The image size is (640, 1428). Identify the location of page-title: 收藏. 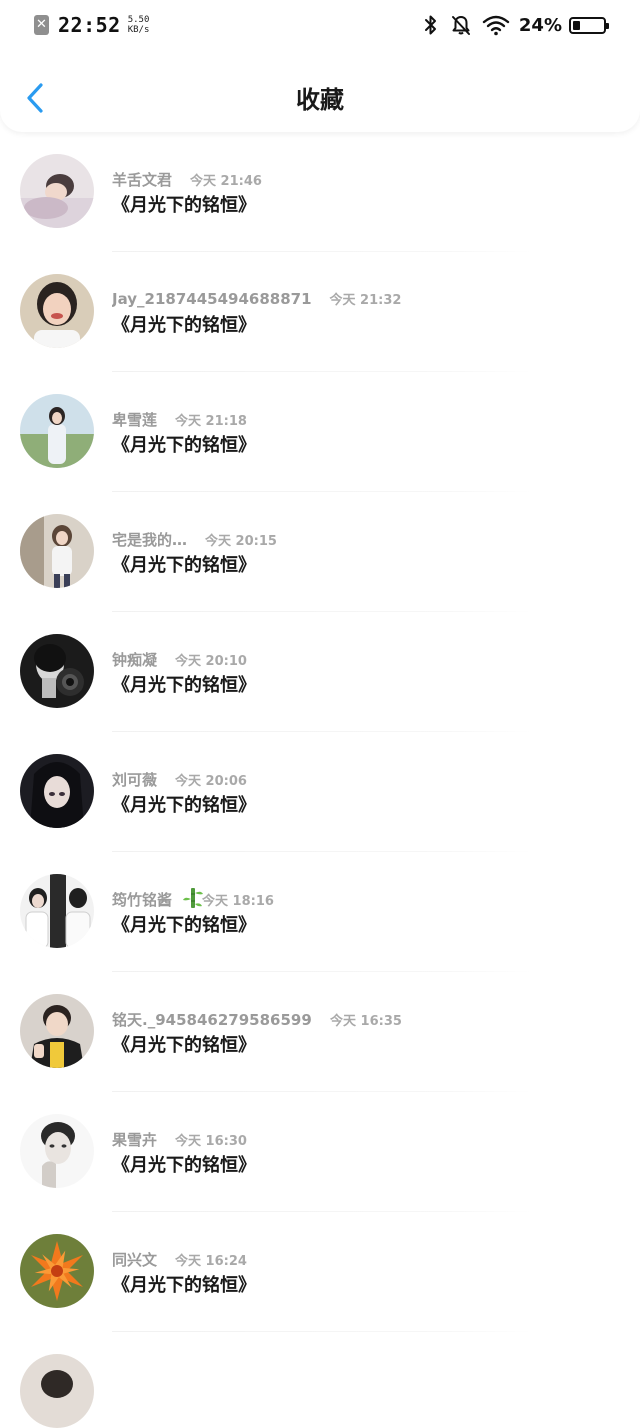
(320, 100).